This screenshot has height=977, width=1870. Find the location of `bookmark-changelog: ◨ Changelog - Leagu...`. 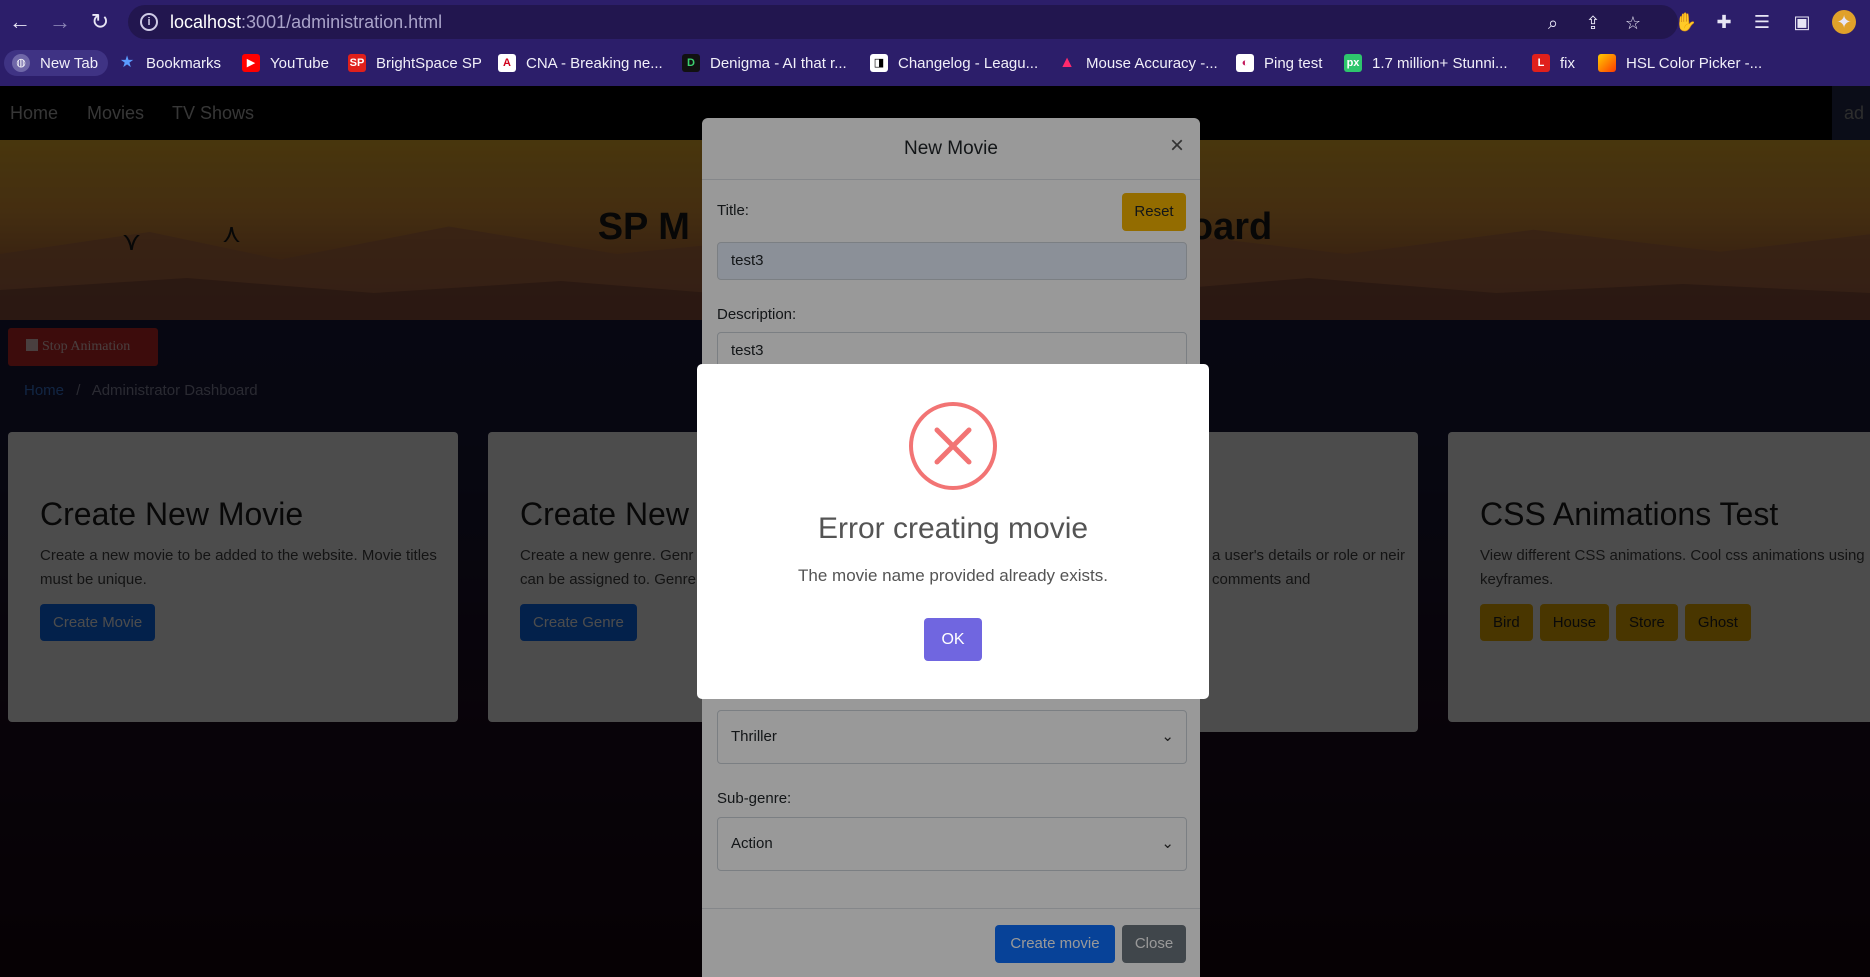

bookmark-changelog: ◨ Changelog - Leagu... is located at coordinates (954, 63).